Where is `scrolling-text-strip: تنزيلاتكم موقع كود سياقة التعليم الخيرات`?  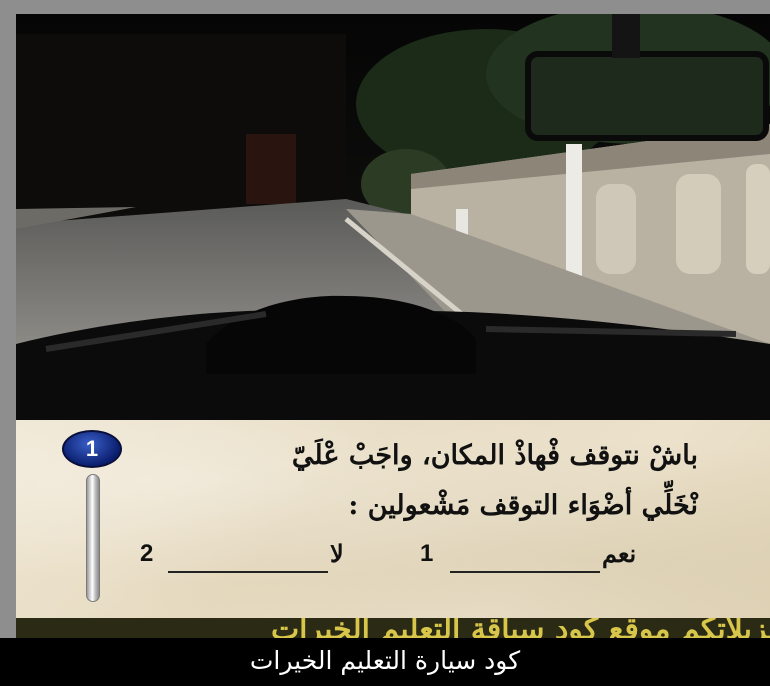 scrolling-text-strip: تنزيلاتكم موقع كود سياقة التعليم الخيرات is located at coordinates (393, 628).